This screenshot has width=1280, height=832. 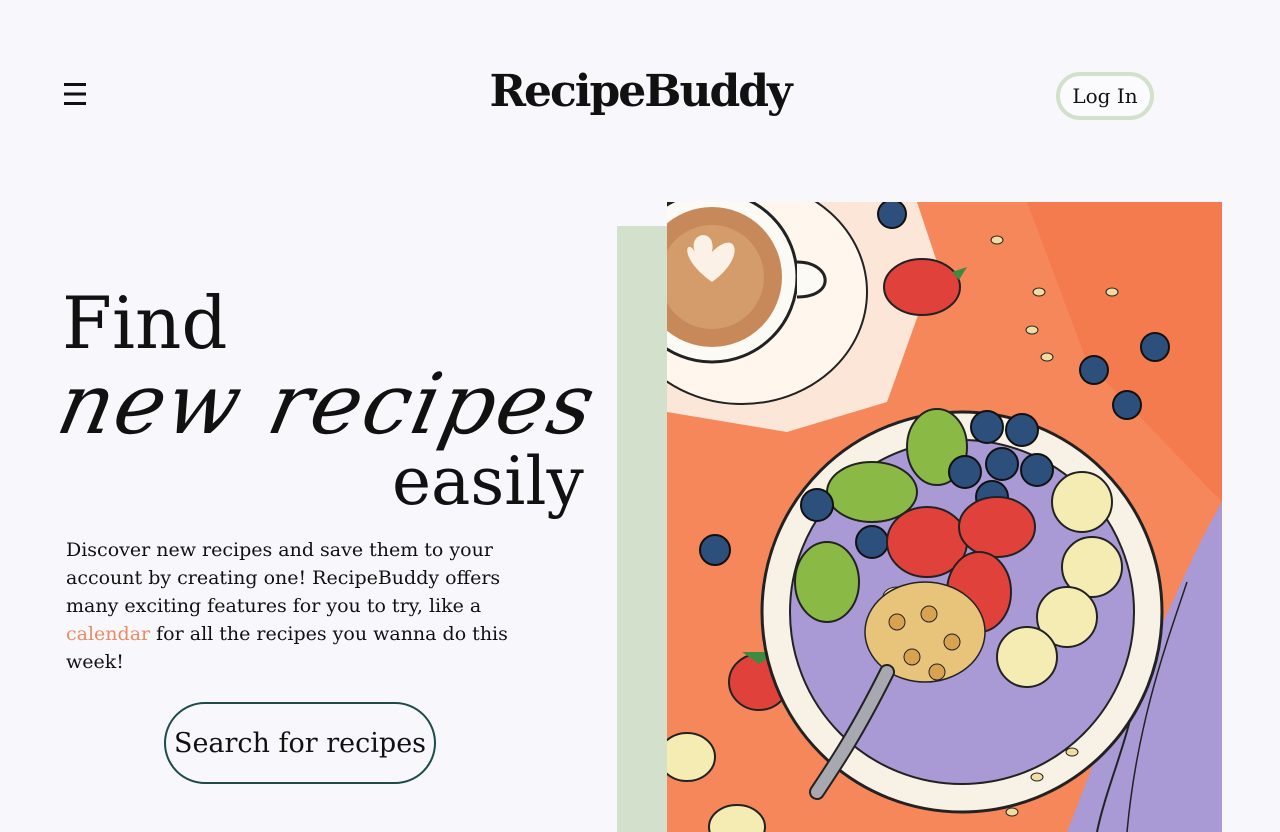 I want to click on search-recipes-button: Search for recipes, so click(x=300, y=743).